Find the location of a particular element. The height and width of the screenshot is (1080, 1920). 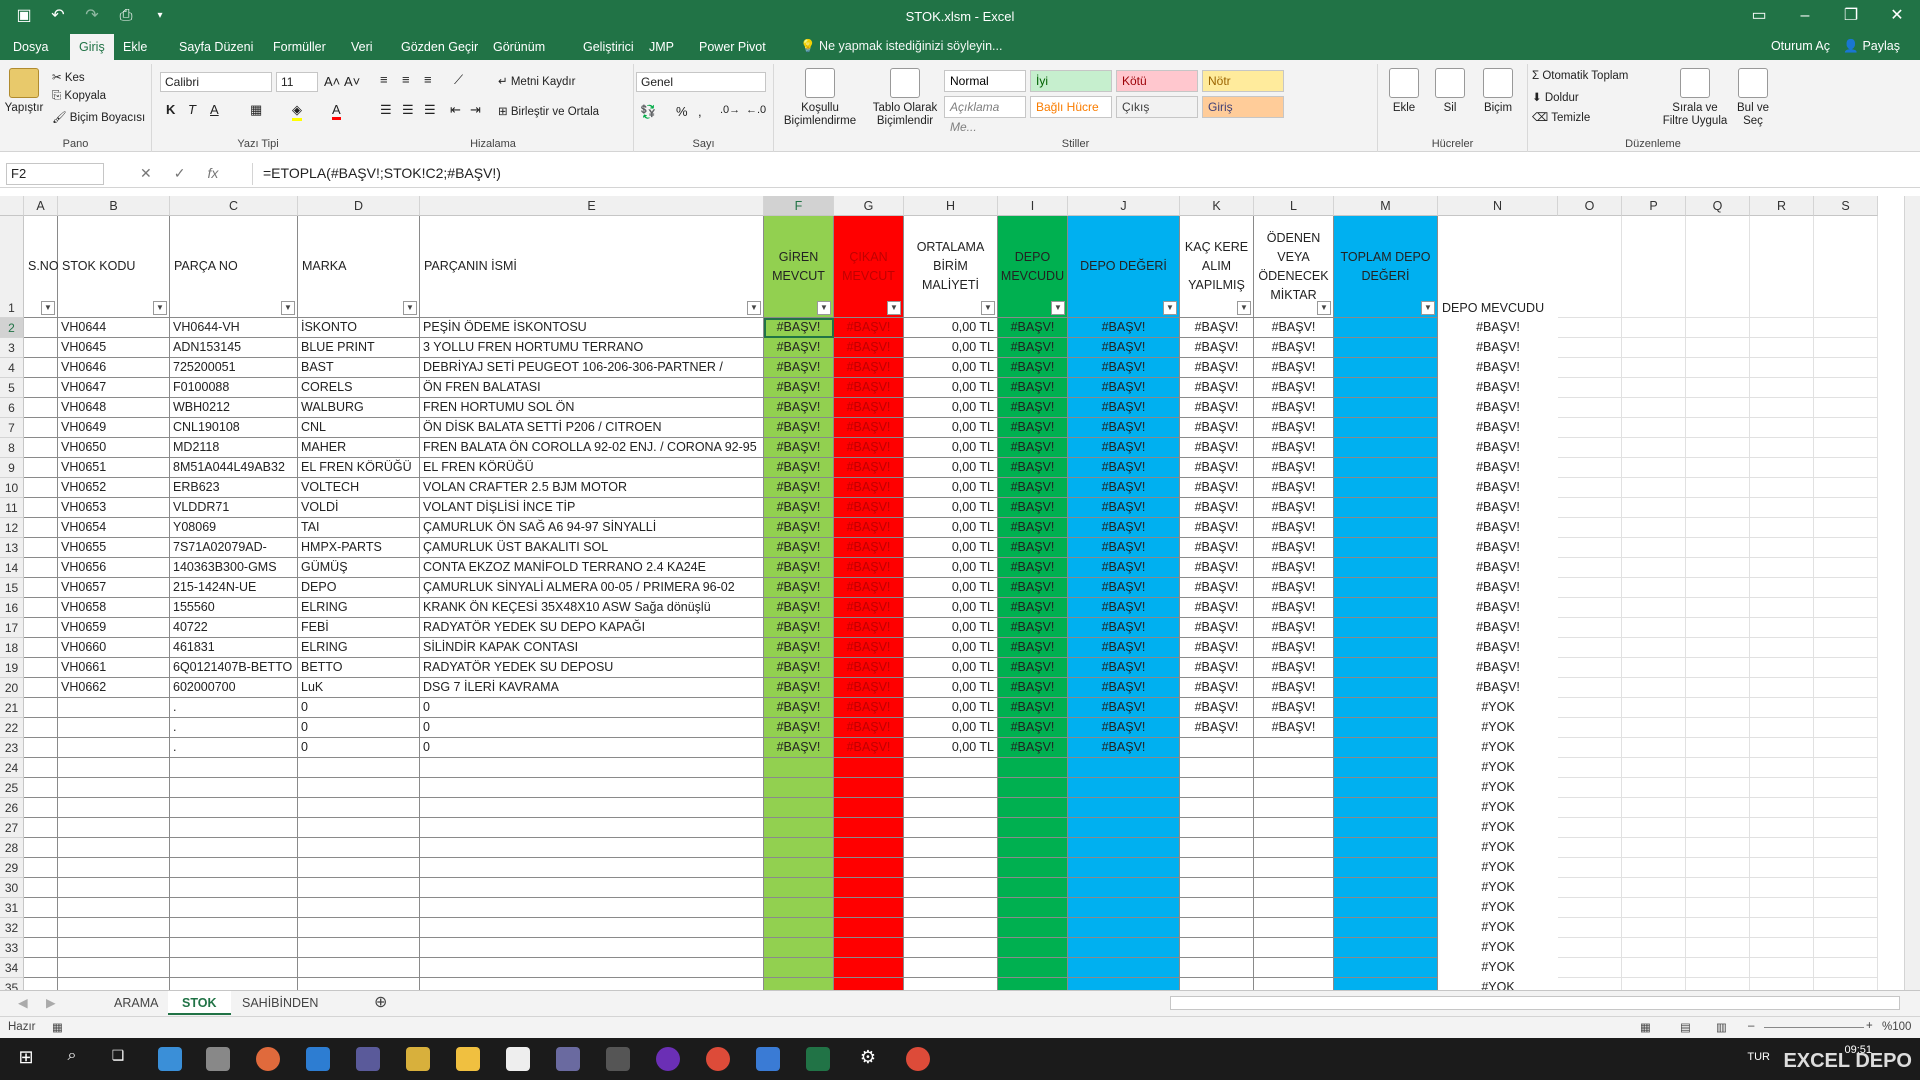

sheet-tab-2: STOK is located at coordinates (199, 1003).